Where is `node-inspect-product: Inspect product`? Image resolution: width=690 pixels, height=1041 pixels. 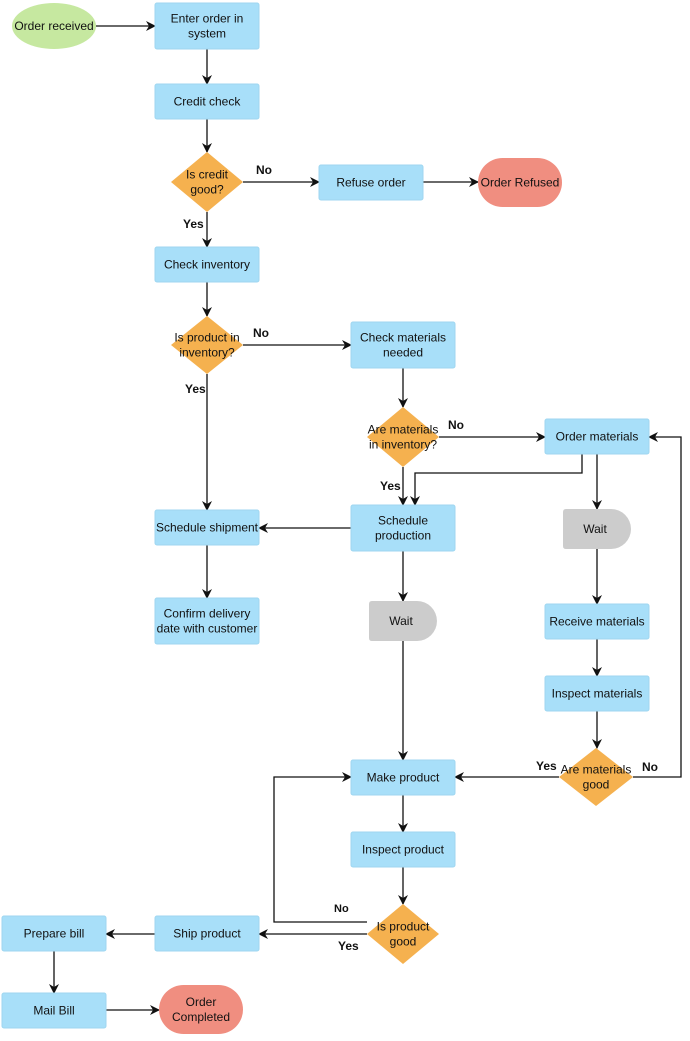
node-inspect-product: Inspect product is located at coordinates (403, 849).